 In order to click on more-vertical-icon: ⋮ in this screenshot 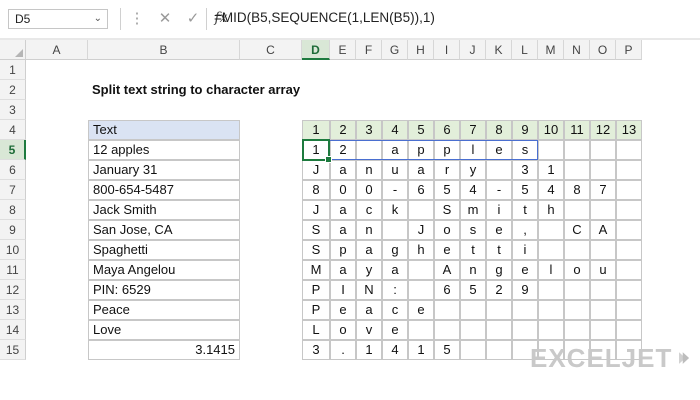, I will do `click(137, 18)`.